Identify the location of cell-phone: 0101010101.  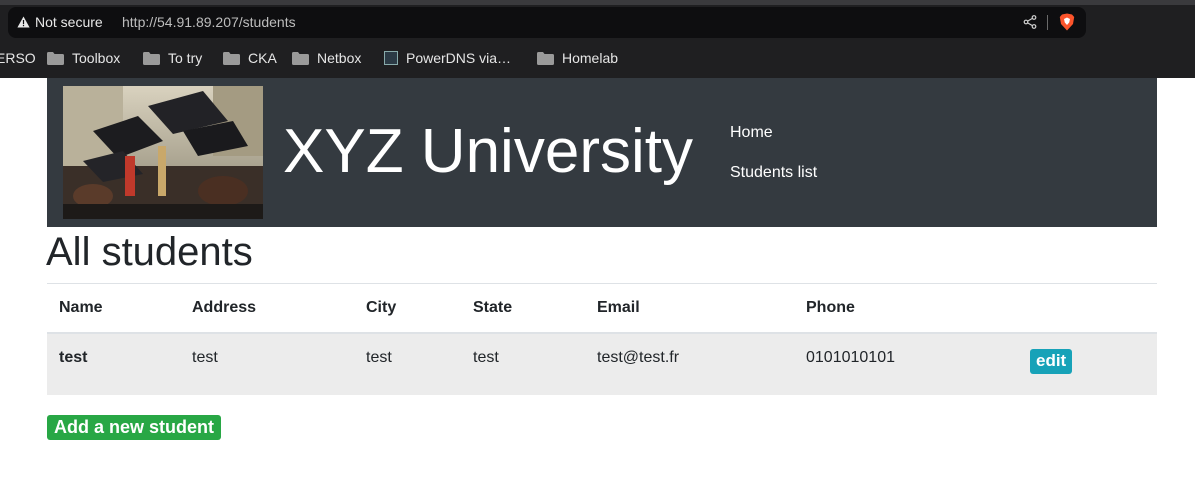
(906, 364).